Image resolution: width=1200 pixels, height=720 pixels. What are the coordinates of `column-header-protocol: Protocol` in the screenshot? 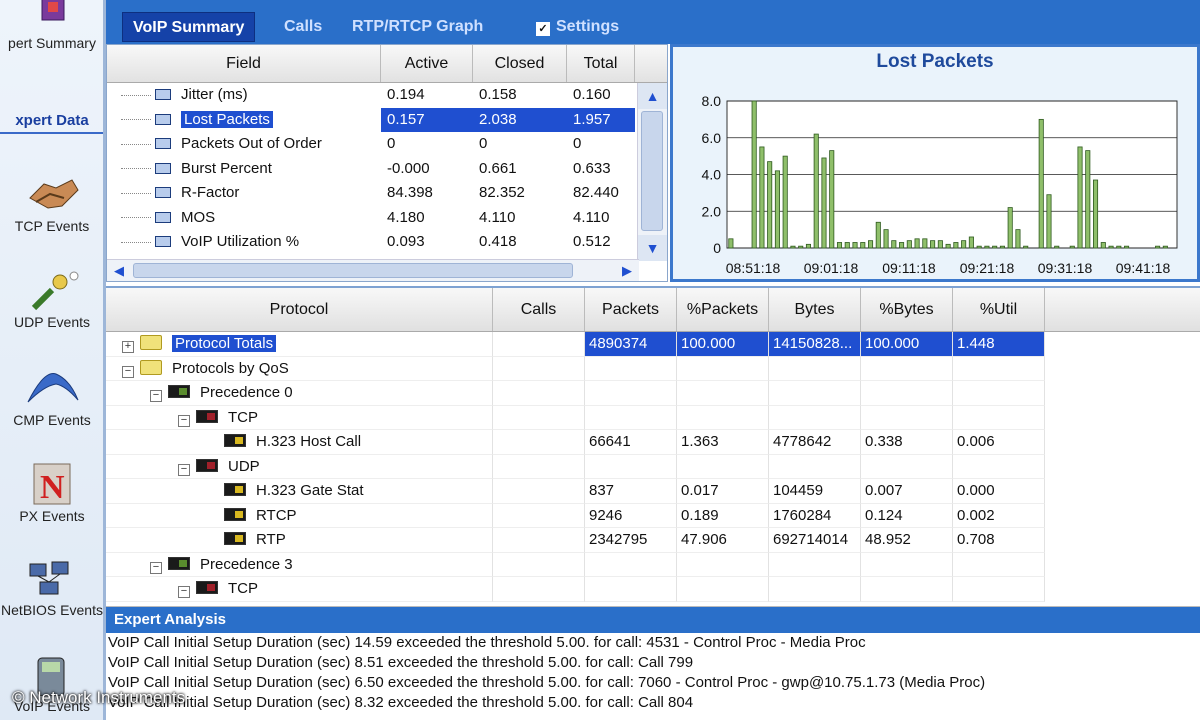 It's located at (299, 309).